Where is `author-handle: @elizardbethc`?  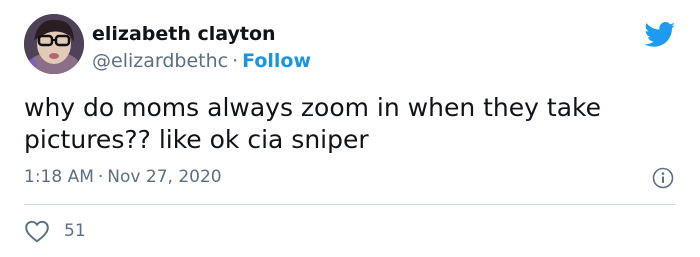 author-handle: @elizardbethc is located at coordinates (160, 61).